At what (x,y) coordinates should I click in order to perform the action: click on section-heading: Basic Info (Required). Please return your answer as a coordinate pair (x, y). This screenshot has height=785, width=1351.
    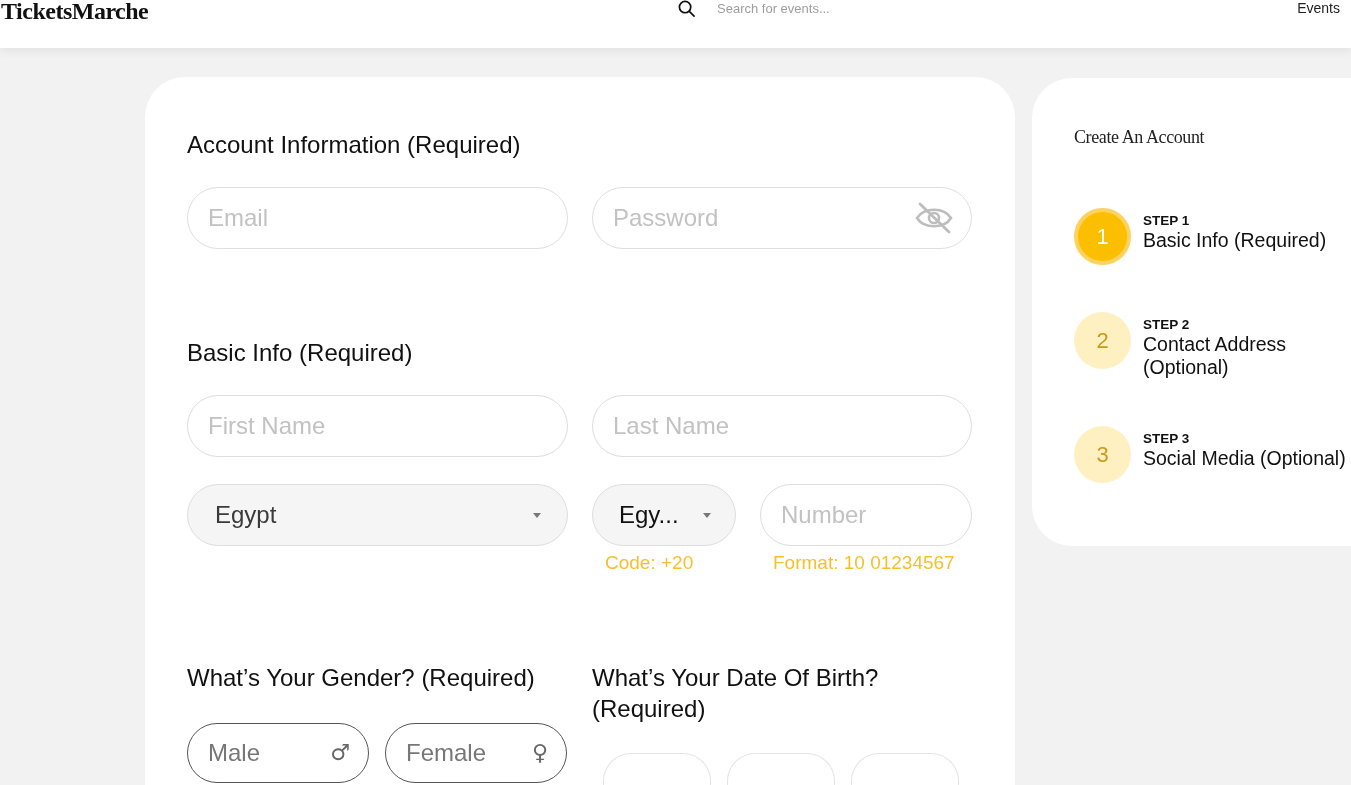
    Looking at the image, I should click on (300, 353).